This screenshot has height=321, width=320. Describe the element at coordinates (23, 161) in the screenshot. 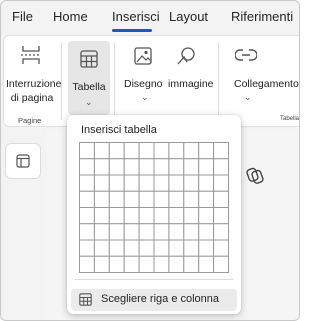

I see `side-panel-button` at that location.